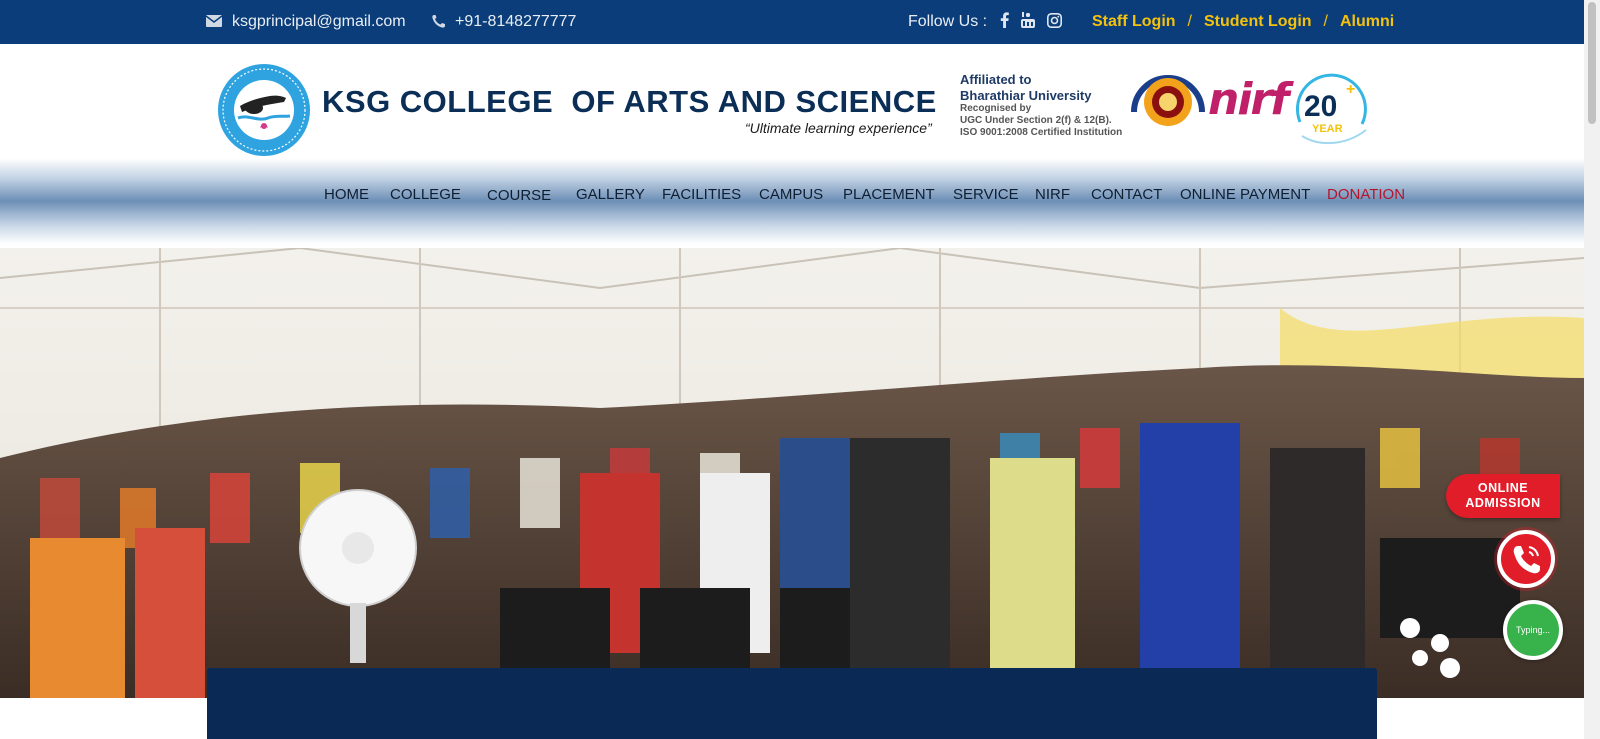 This screenshot has width=1600, height=739. Describe the element at coordinates (1028, 22) in the screenshot. I see `youtube-icon` at that location.